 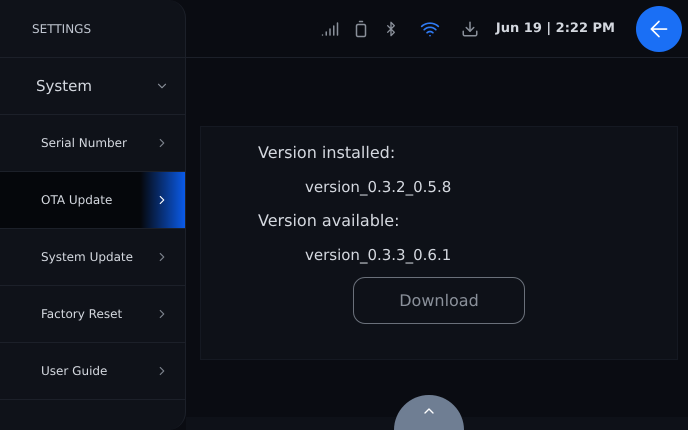 I want to click on installed-label: Version installed:, so click(x=327, y=153).